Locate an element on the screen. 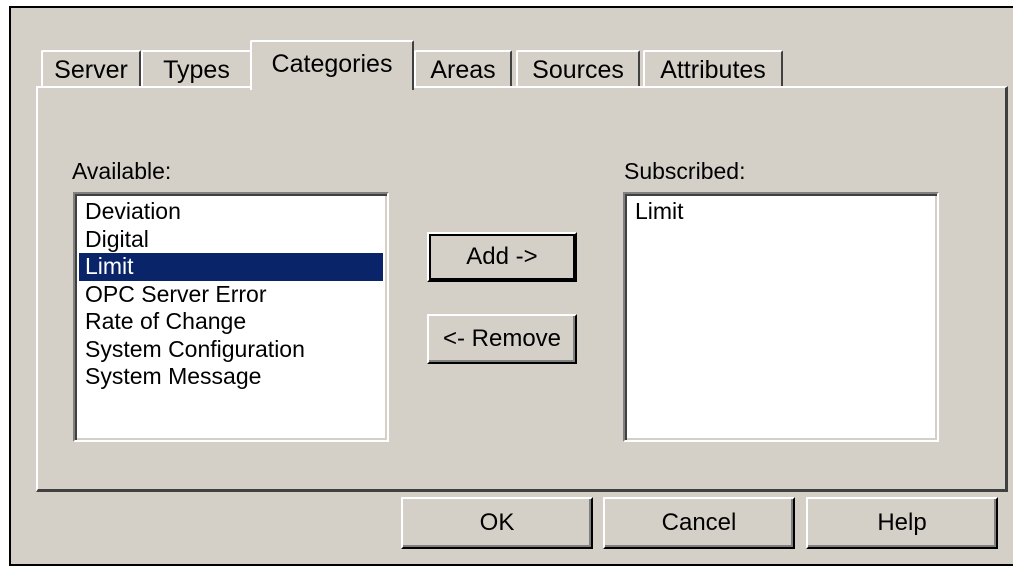 This screenshot has width=1013, height=575. tab-server-label: Server is located at coordinates (91, 69).